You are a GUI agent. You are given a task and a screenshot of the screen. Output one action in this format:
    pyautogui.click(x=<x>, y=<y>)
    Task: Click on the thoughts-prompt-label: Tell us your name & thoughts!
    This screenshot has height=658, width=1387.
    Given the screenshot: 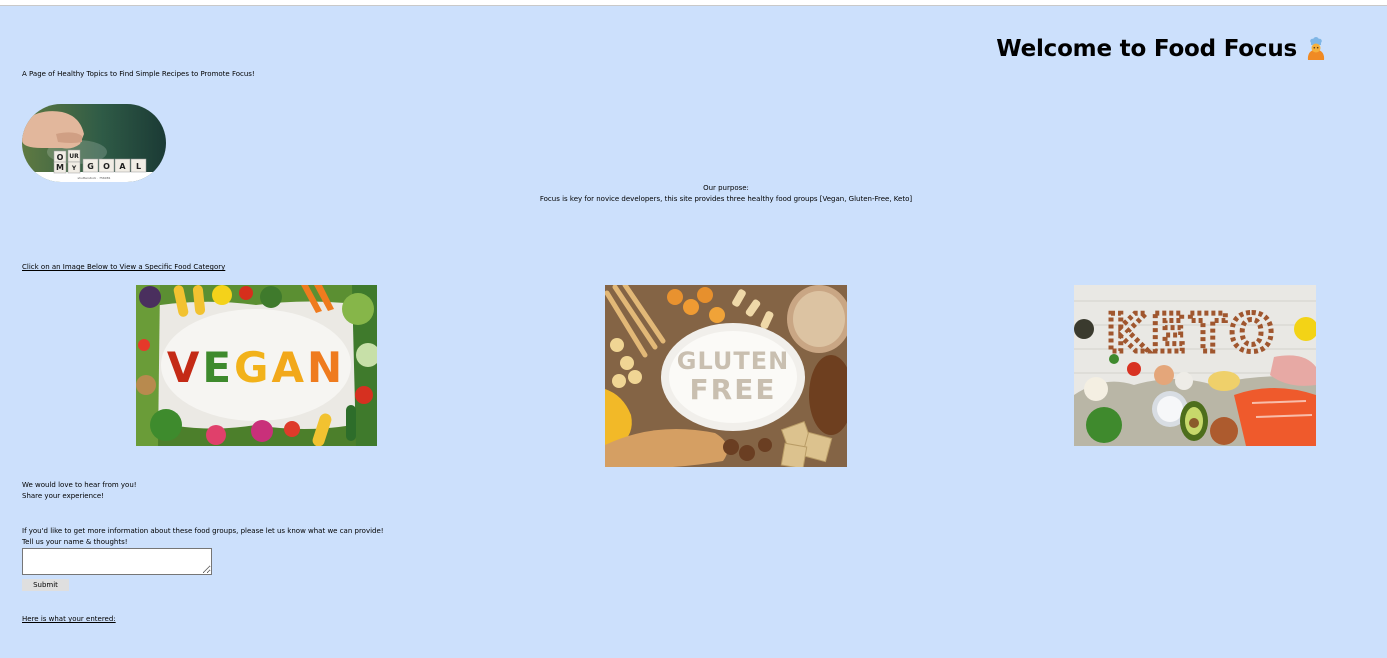 What is the action you would take?
    pyautogui.click(x=75, y=542)
    